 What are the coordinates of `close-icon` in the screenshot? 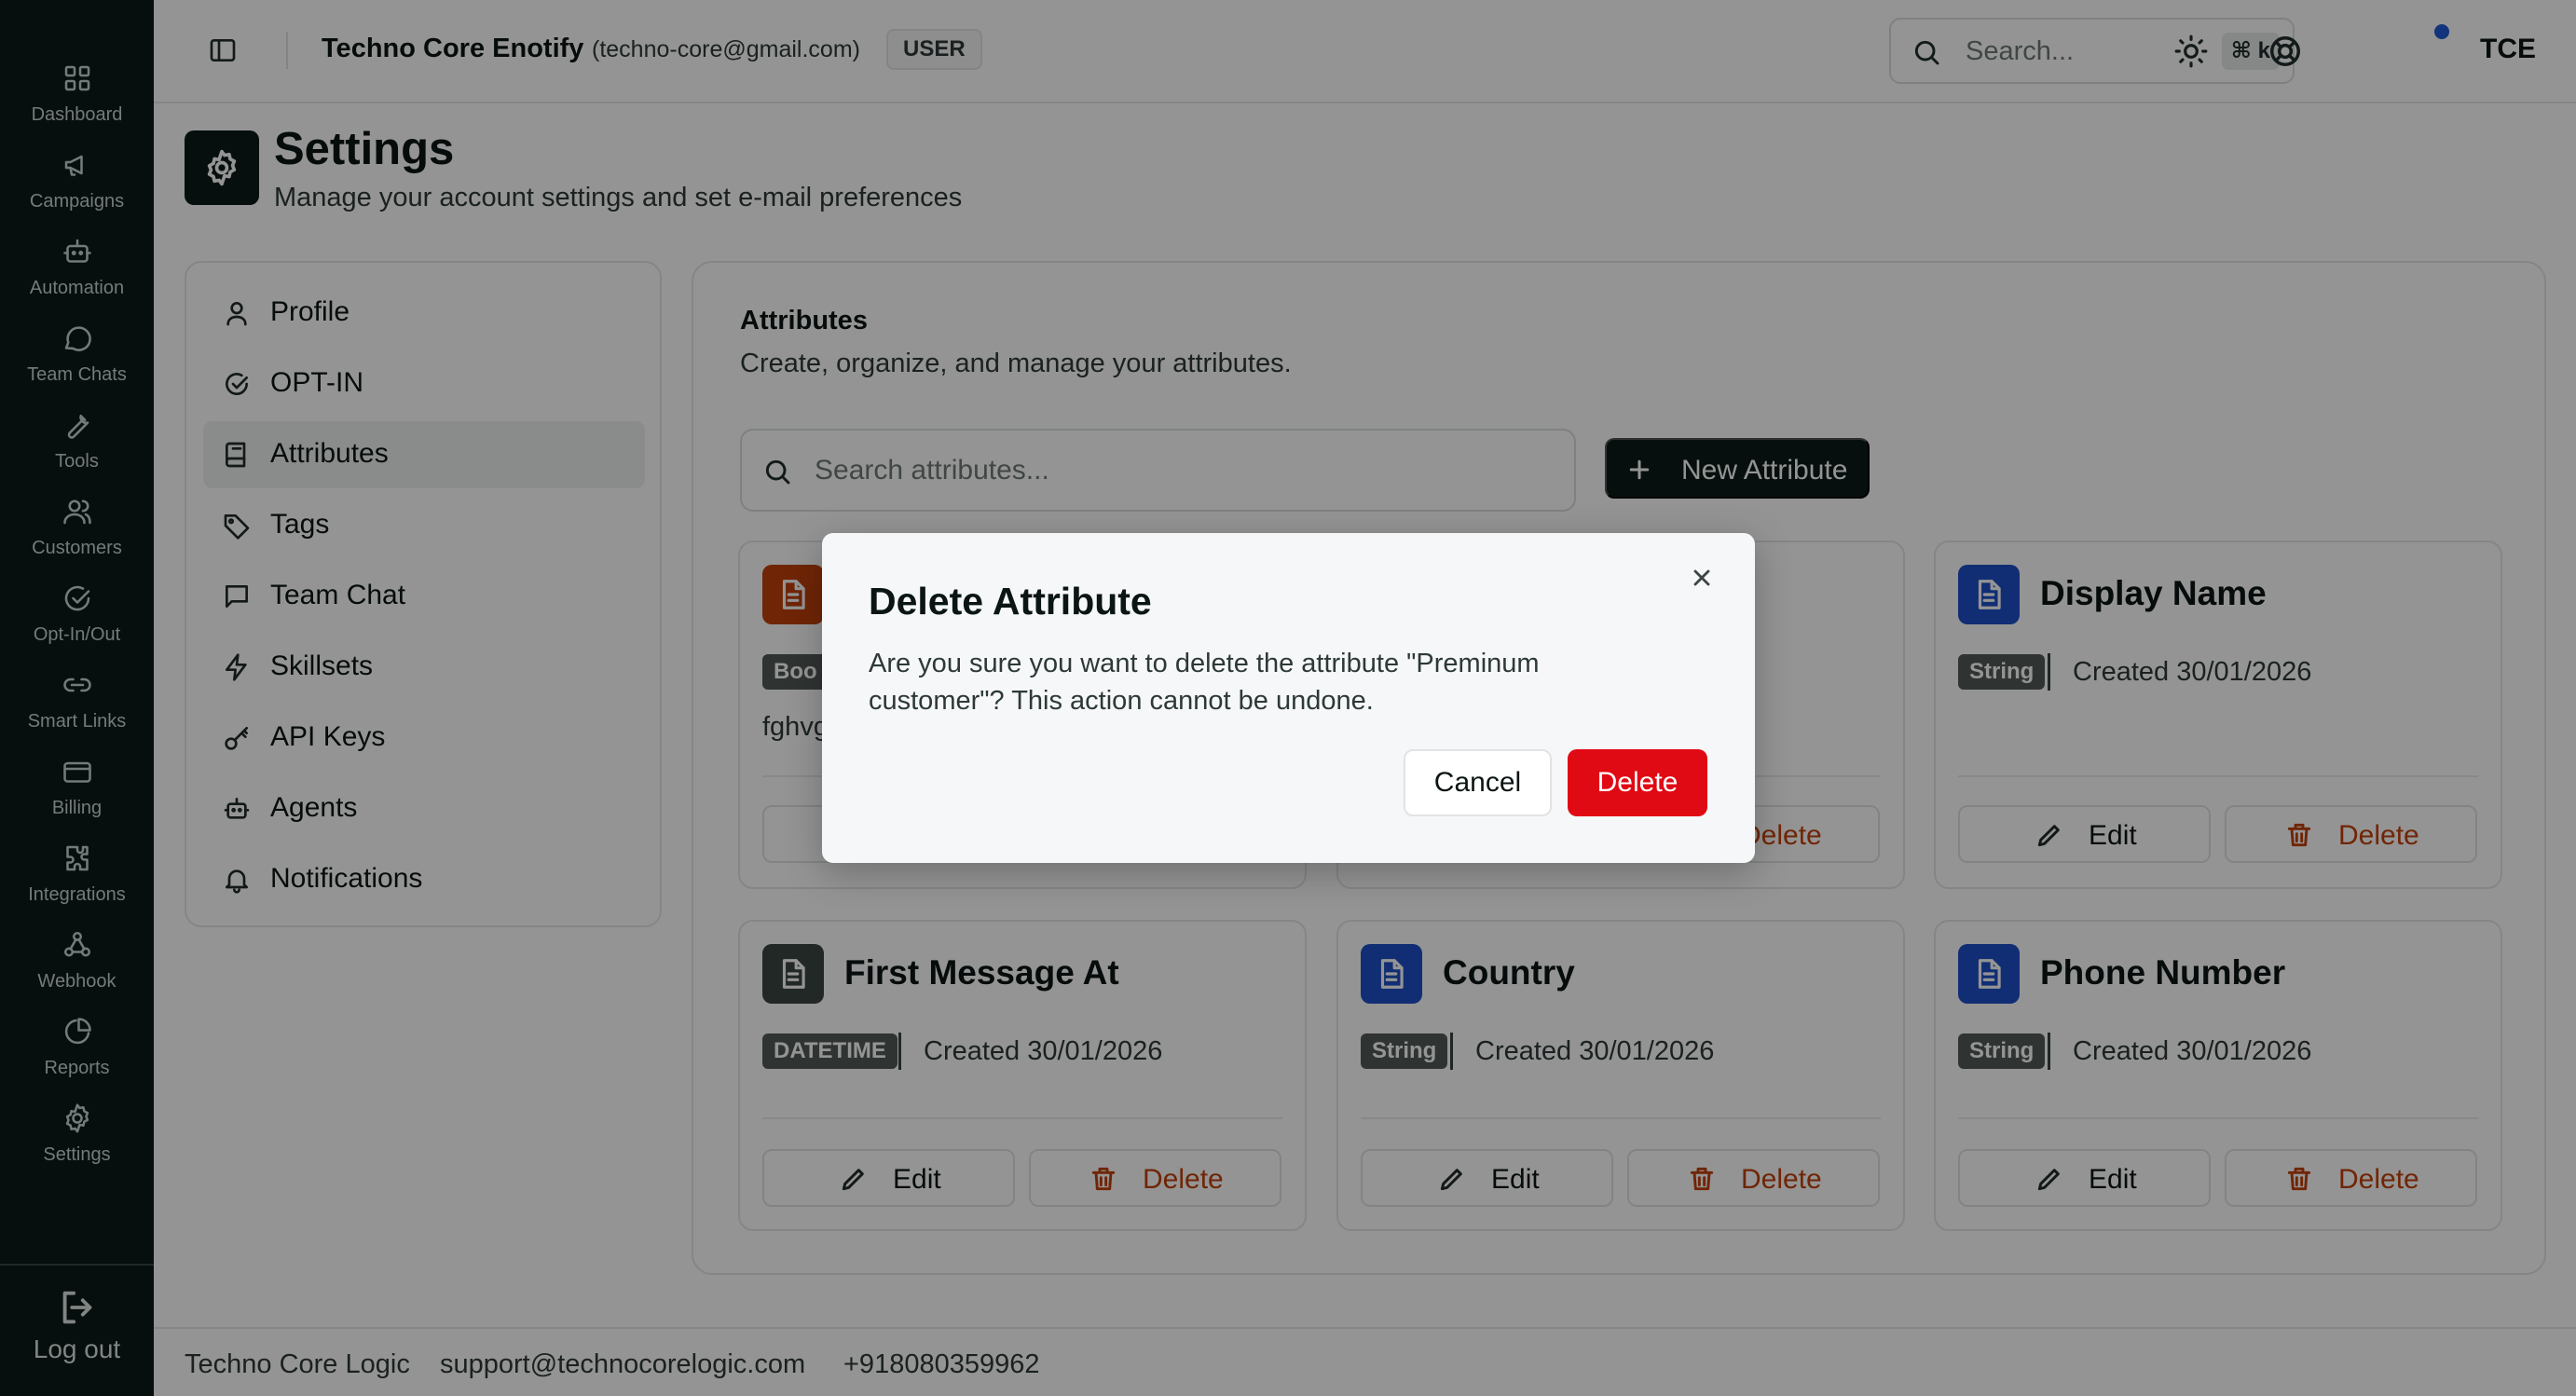 It's located at (1702, 578).